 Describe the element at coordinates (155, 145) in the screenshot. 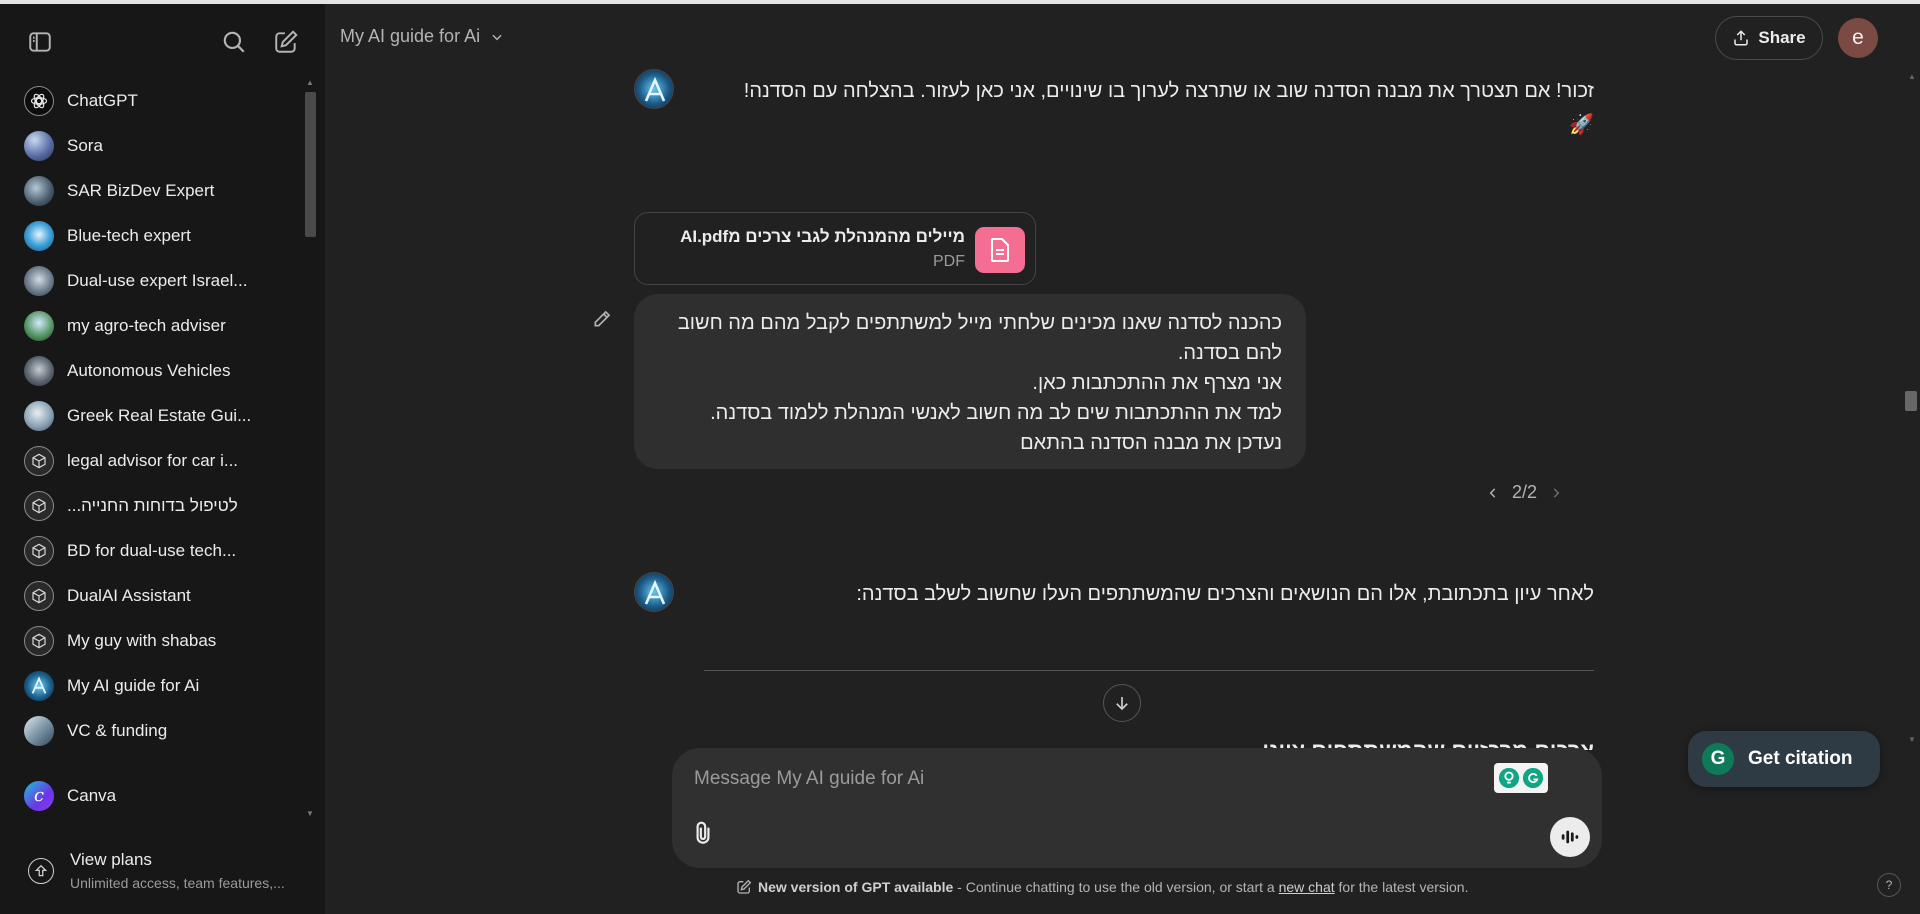

I see `sidebar-item-sora: Sora` at that location.